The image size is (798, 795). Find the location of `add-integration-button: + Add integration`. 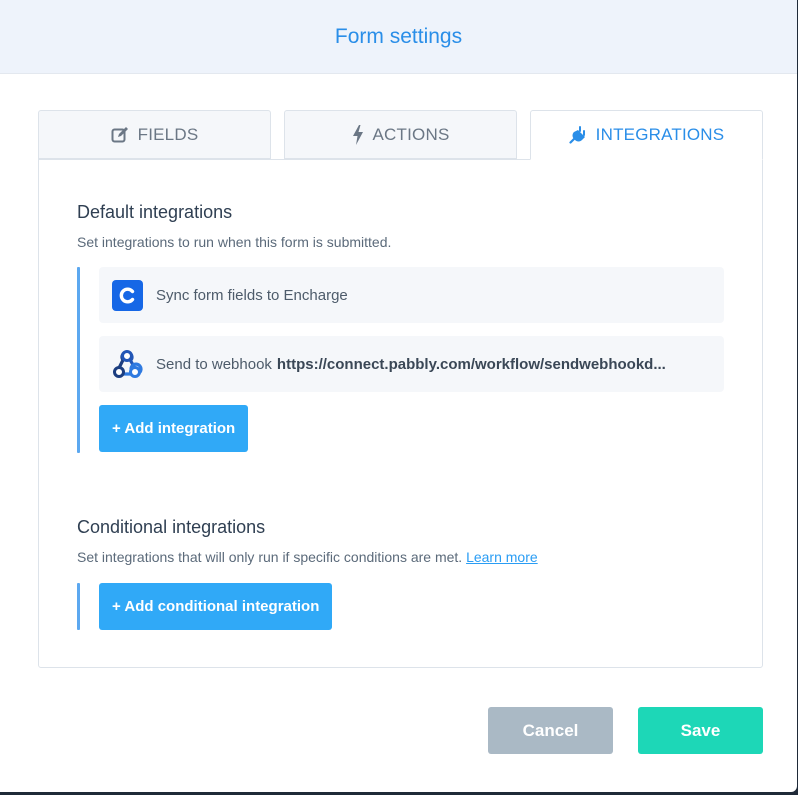

add-integration-button: + Add integration is located at coordinates (174, 428).